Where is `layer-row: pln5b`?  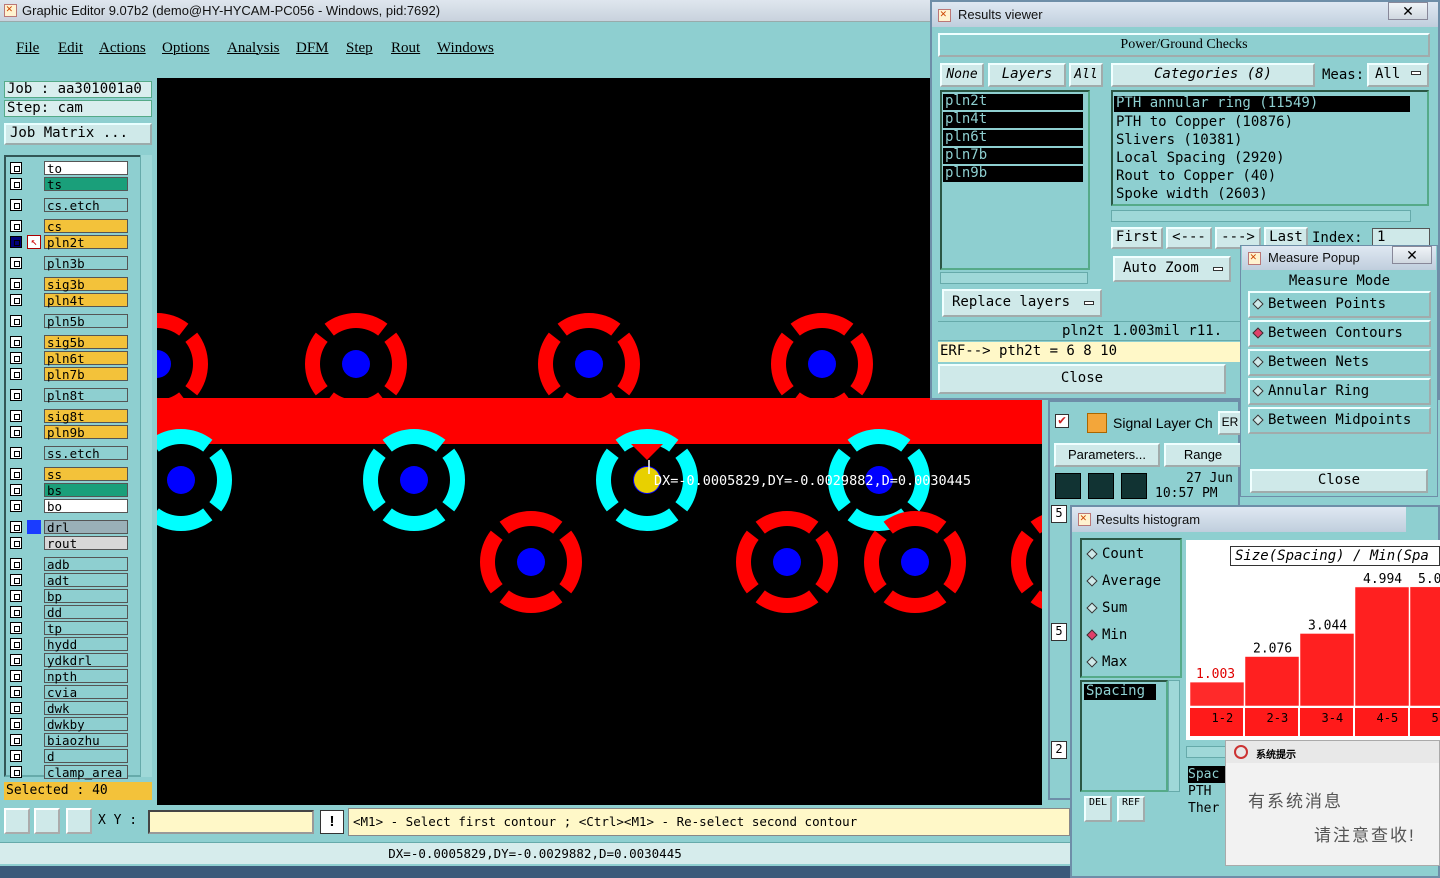 layer-row: pln5b is located at coordinates (69, 321).